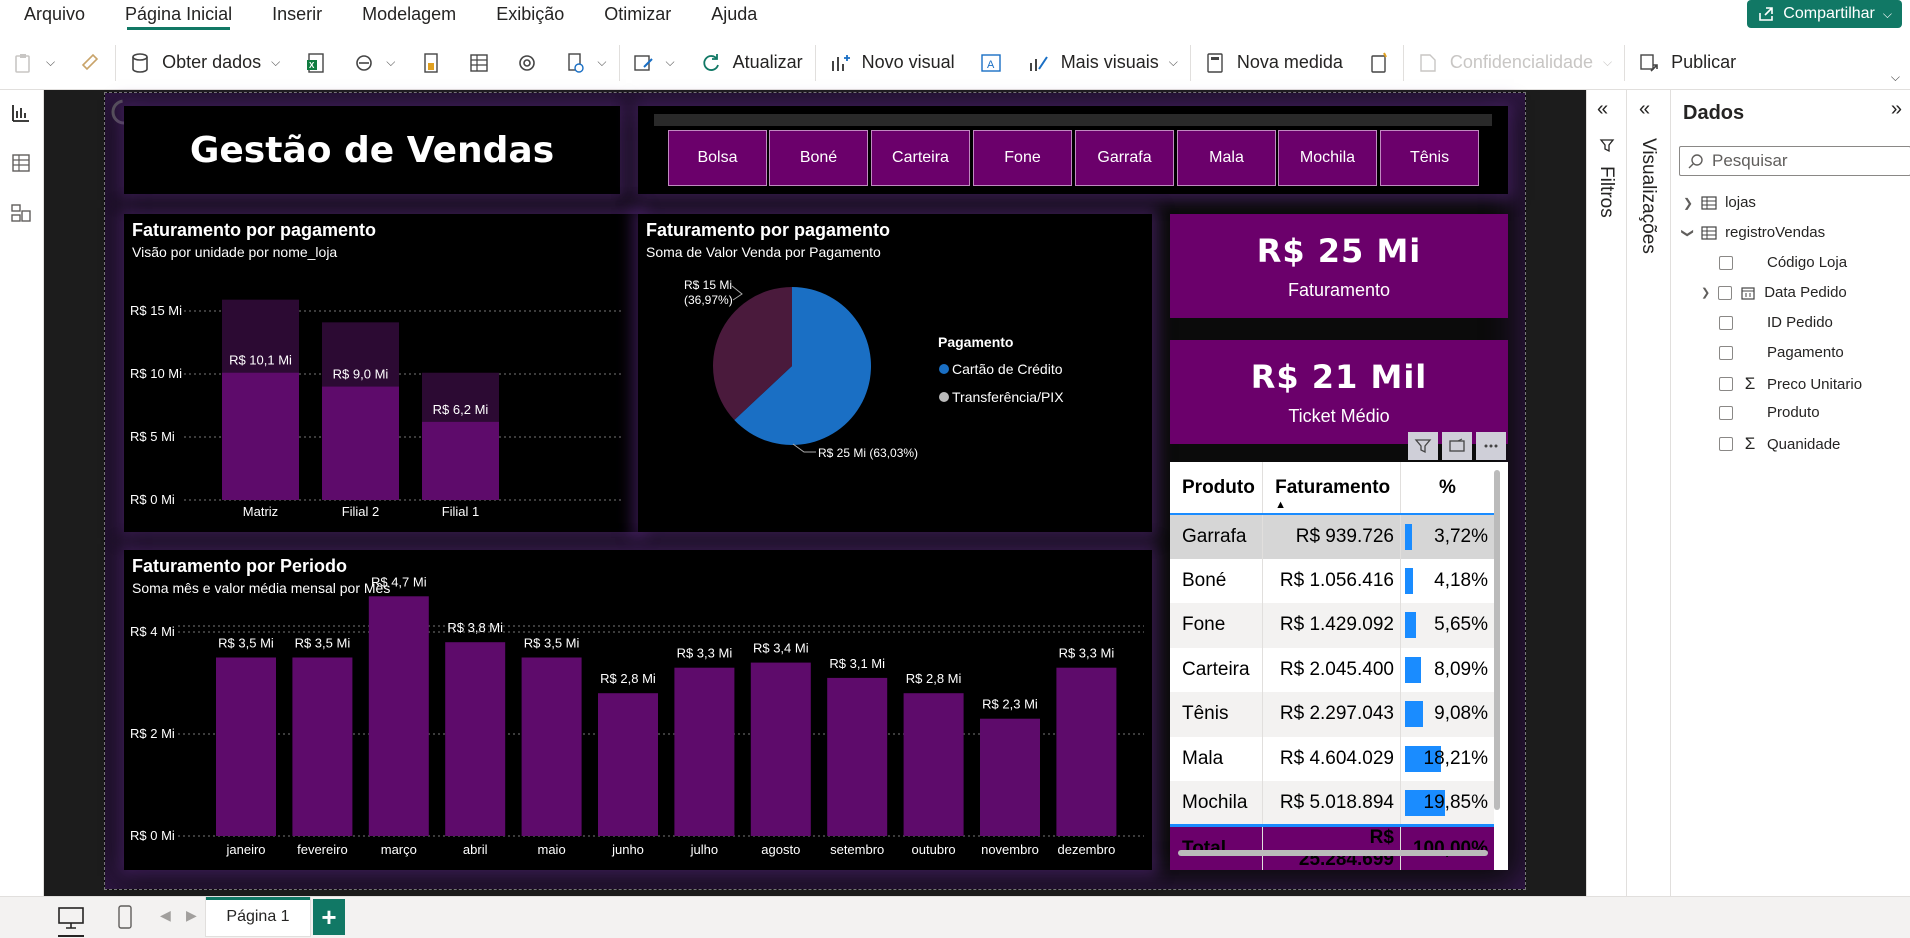  Describe the element at coordinates (1648, 196) in the screenshot. I see `visualizations-pane-label: Visualizações` at that location.